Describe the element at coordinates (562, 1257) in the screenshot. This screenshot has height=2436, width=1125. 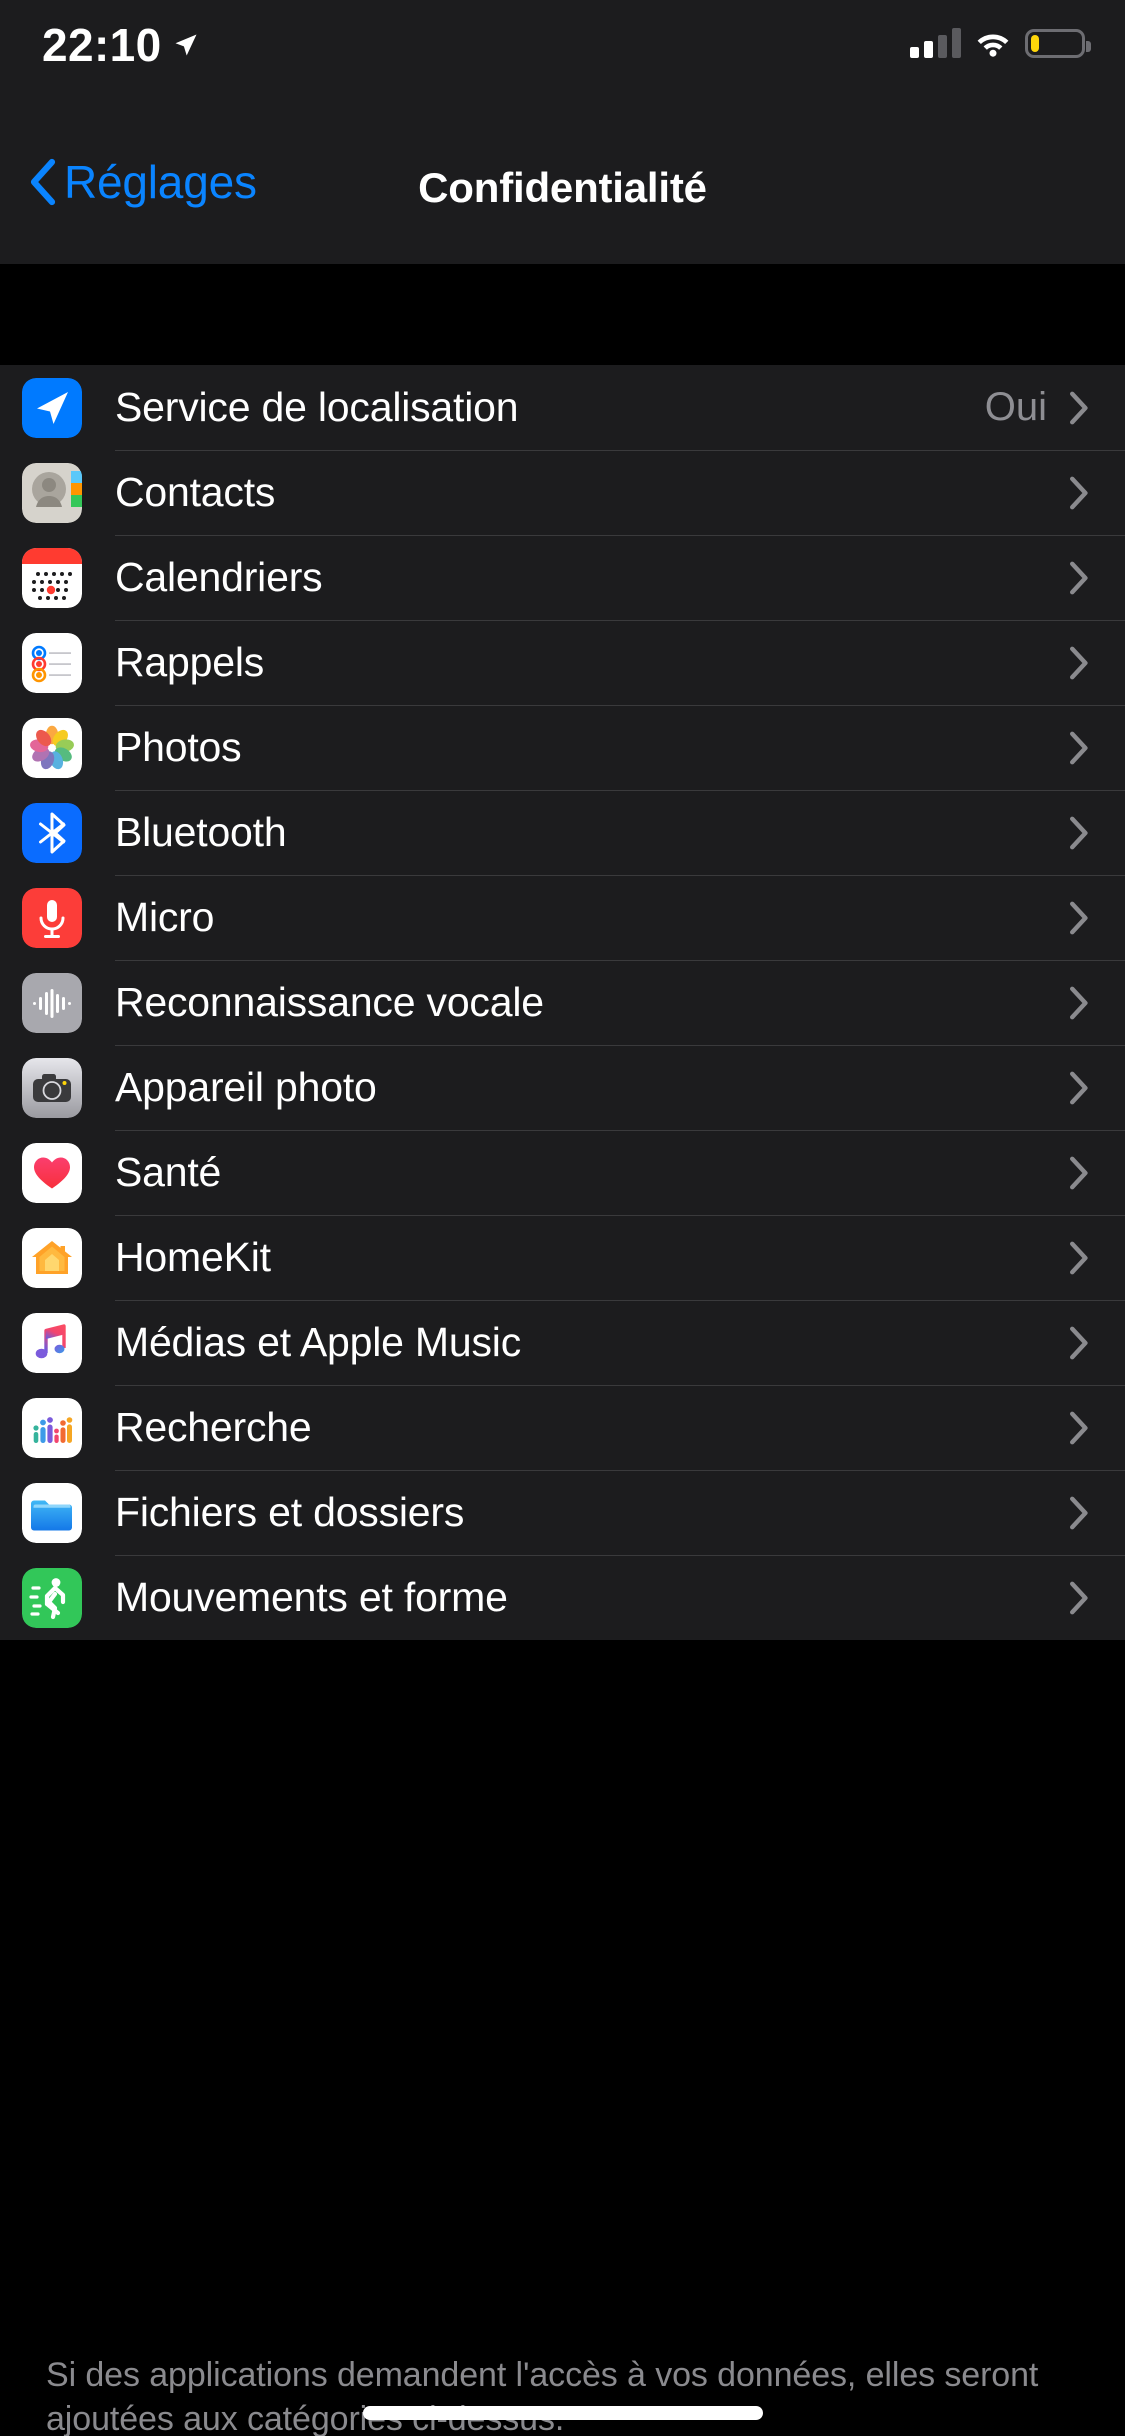
I see `list-item-homekit: HomeKit` at that location.